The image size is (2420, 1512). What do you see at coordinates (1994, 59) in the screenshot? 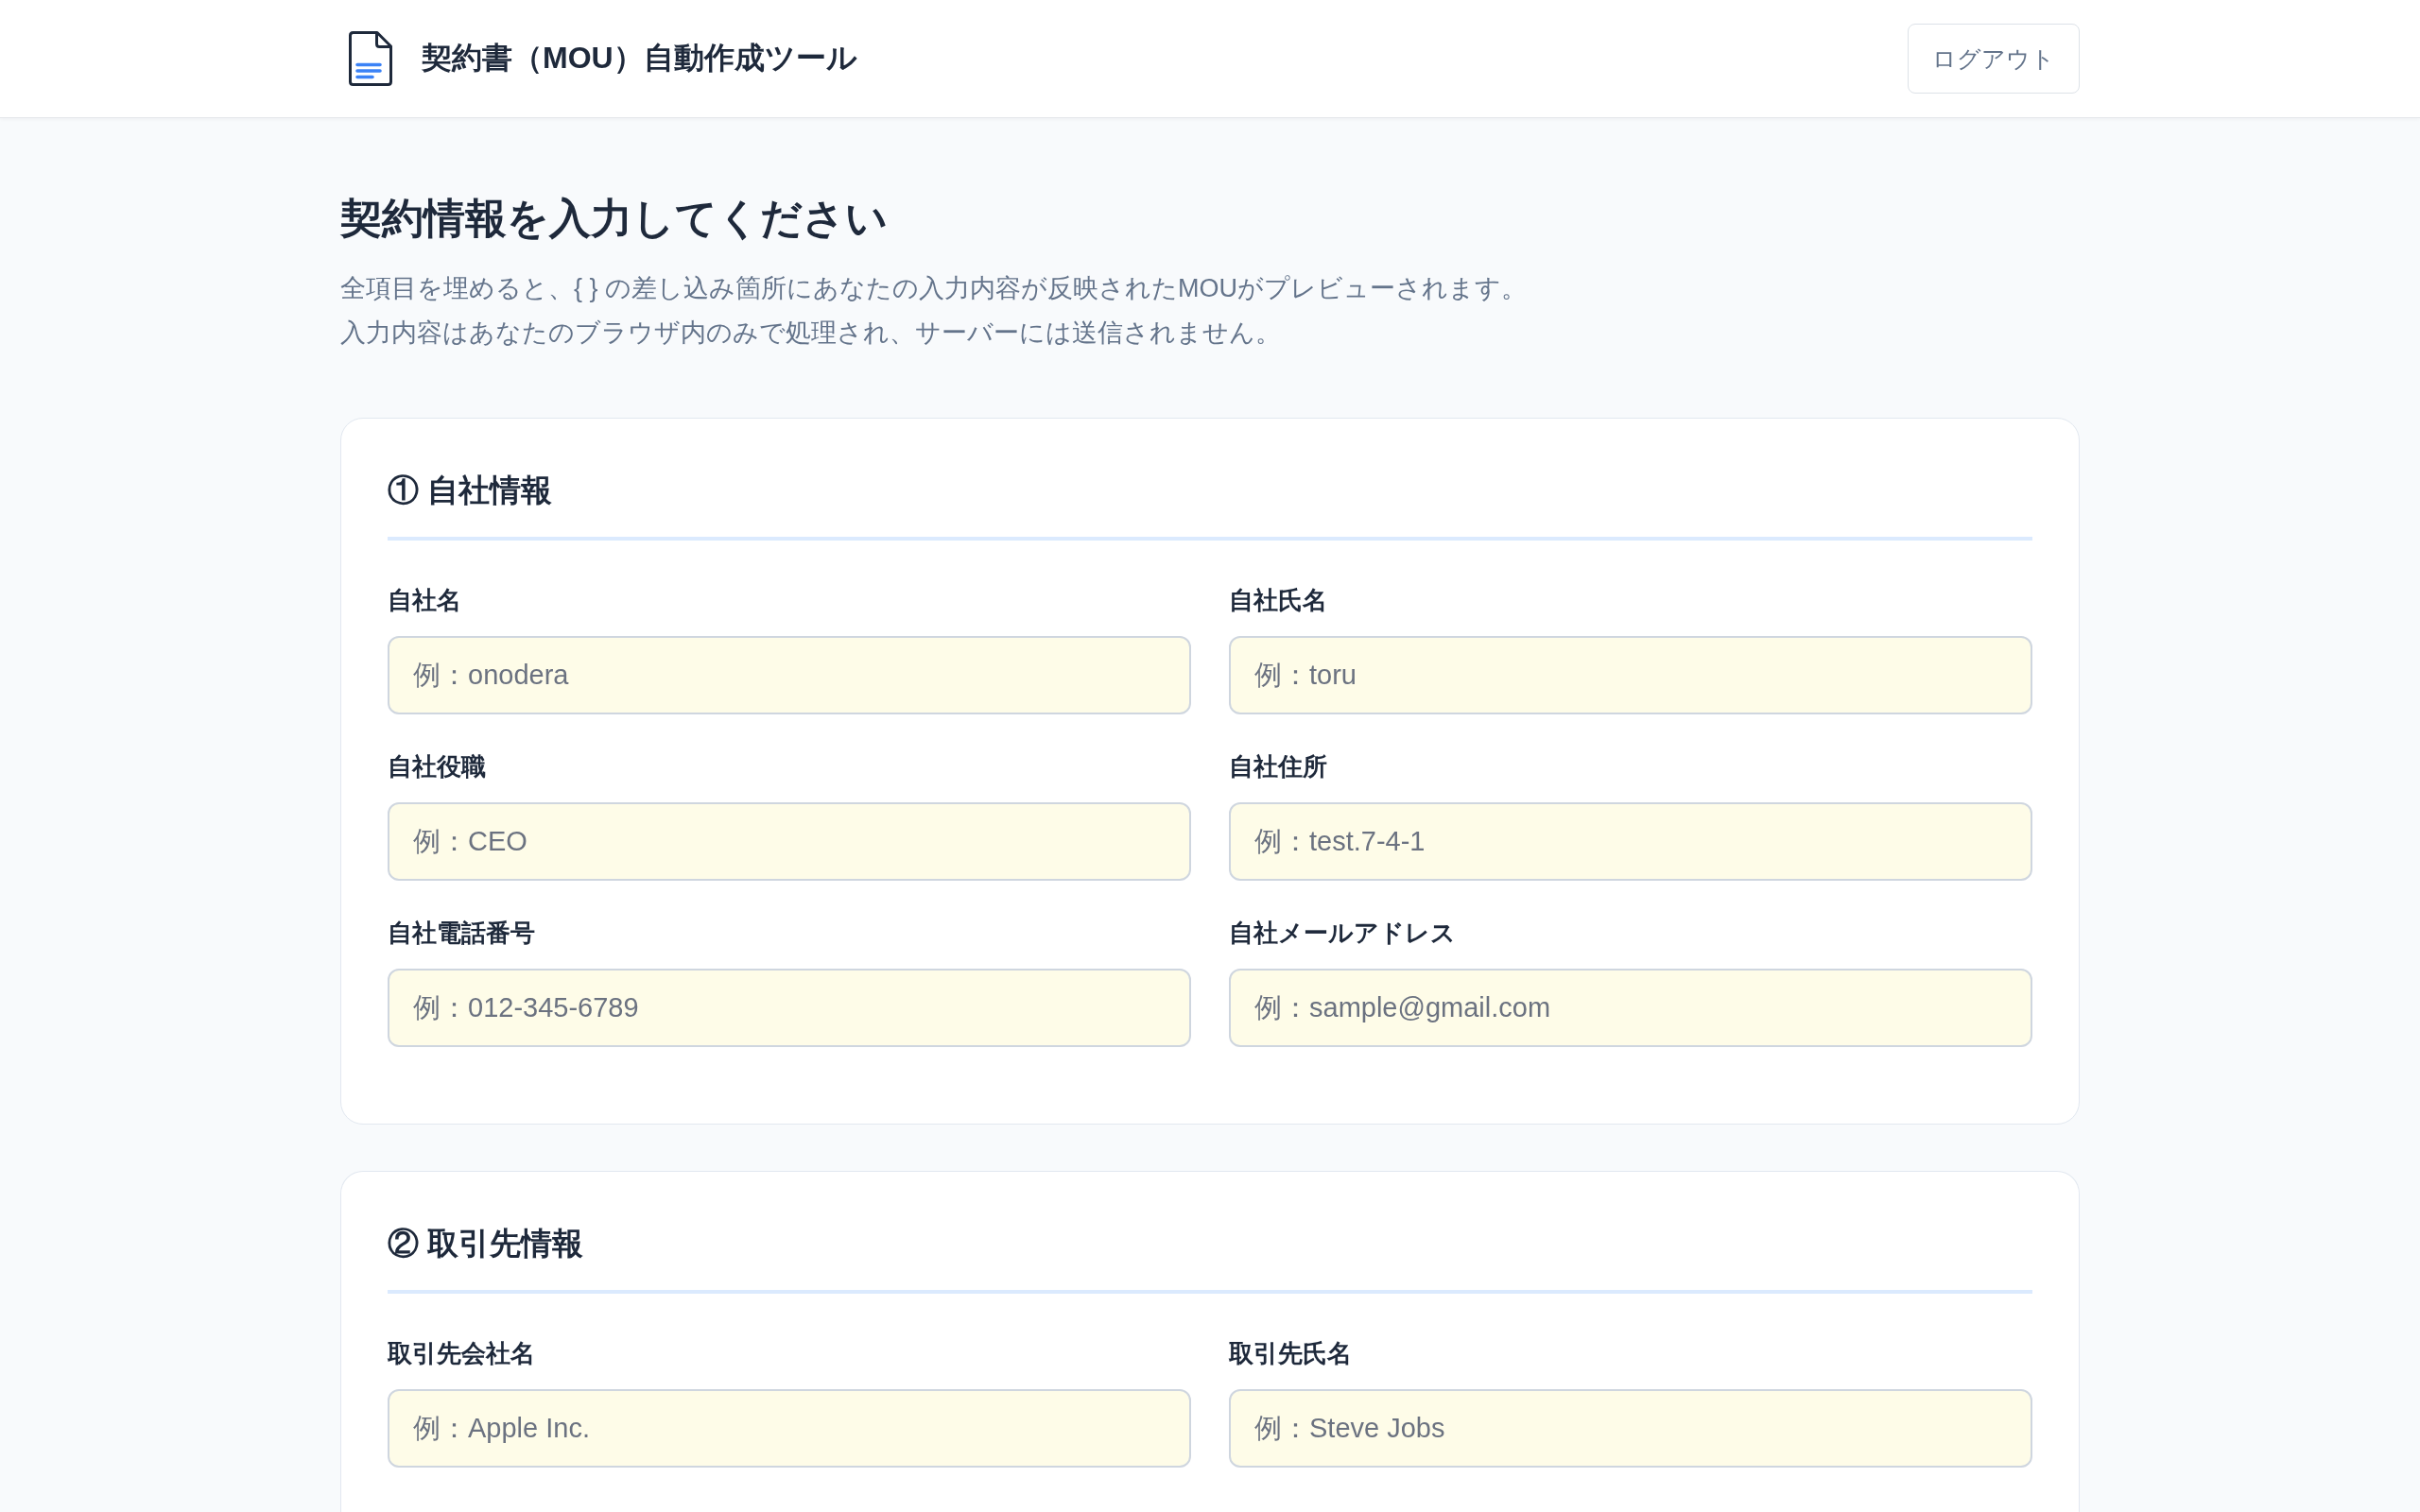
I see `logout-button: ログアウト` at bounding box center [1994, 59].